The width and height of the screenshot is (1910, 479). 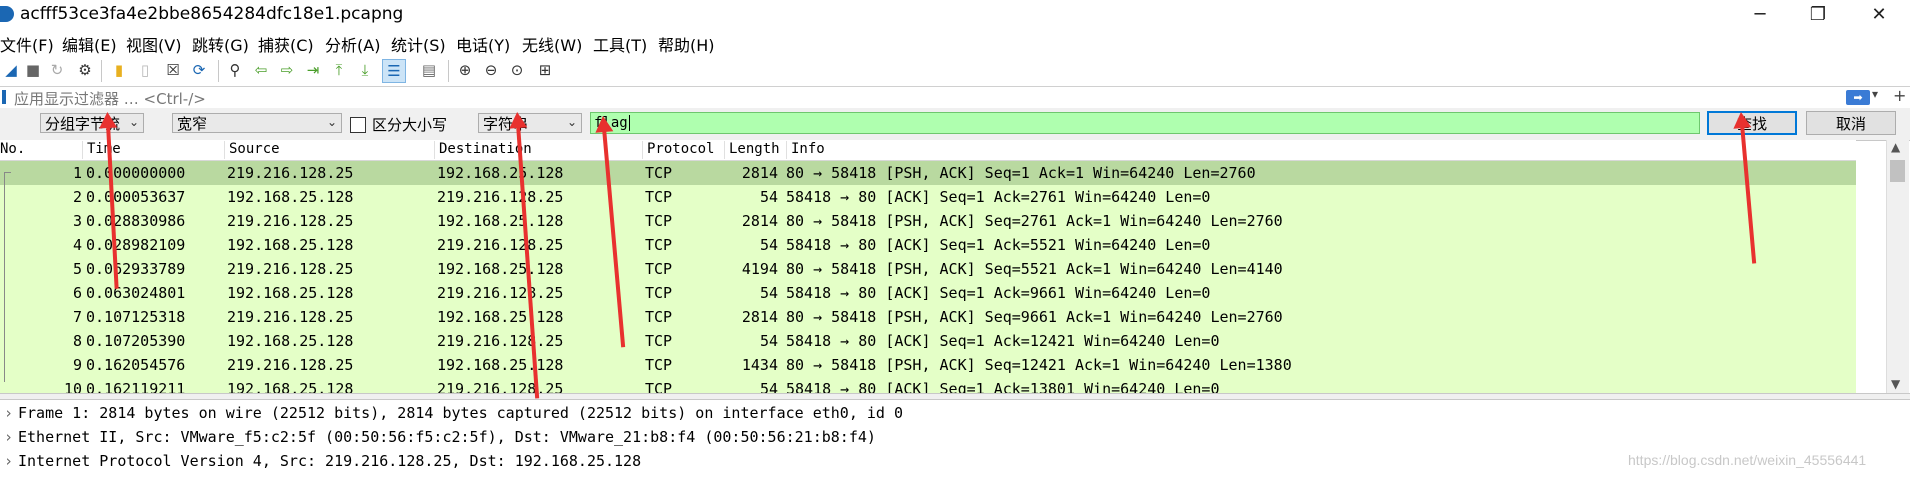 I want to click on column-info: Info, so click(x=1321, y=150).